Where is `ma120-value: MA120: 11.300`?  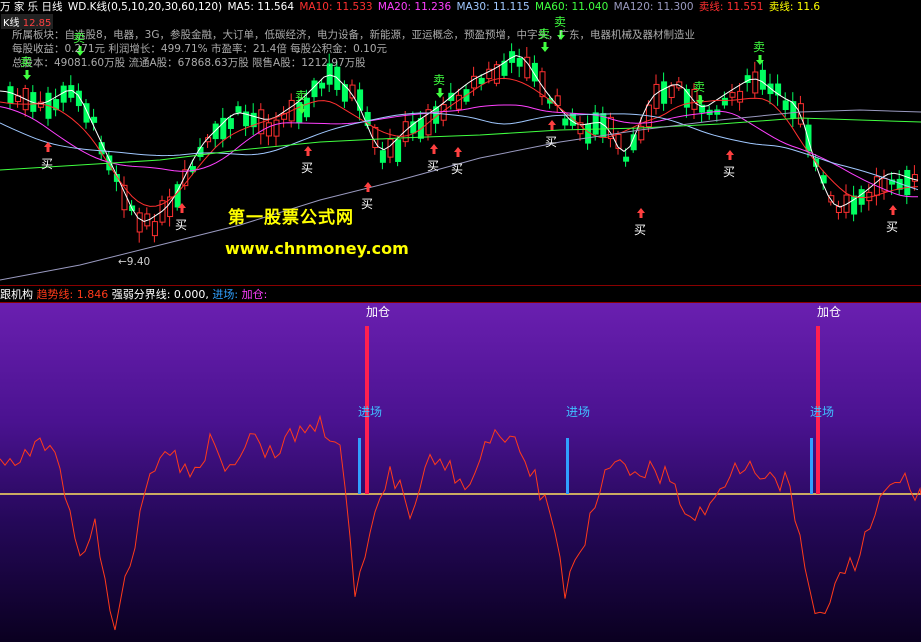 ma120-value: MA120: 11.300 is located at coordinates (653, 7).